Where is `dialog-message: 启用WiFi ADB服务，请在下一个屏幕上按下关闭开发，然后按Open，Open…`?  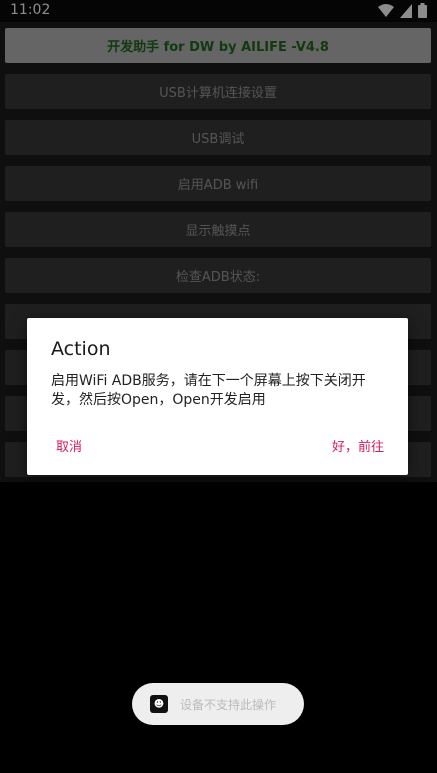 dialog-message: 启用WiFi ADB服务，请在下一个屏幕上按下关闭开发，然后按Open，Open… is located at coordinates (208, 390).